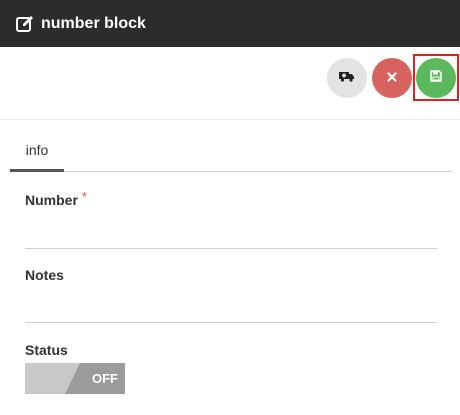  I want to click on edit-icon, so click(25, 24).